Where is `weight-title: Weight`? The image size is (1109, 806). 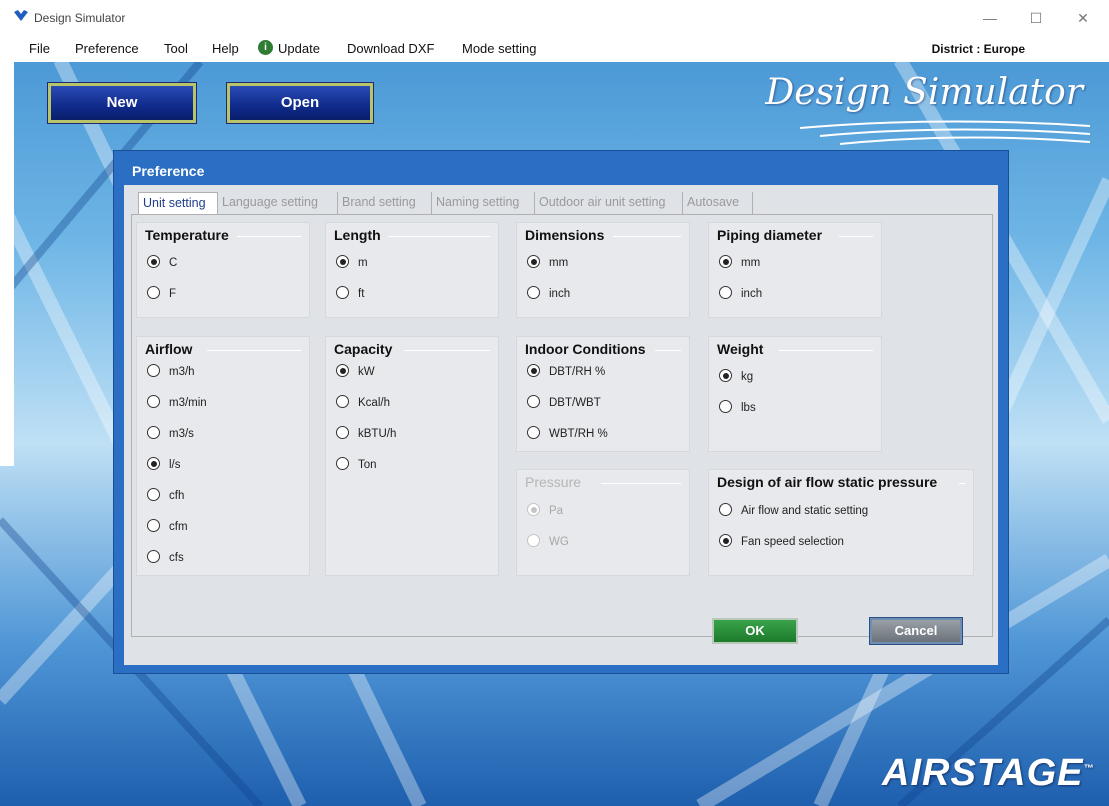 weight-title: Weight is located at coordinates (743, 349).